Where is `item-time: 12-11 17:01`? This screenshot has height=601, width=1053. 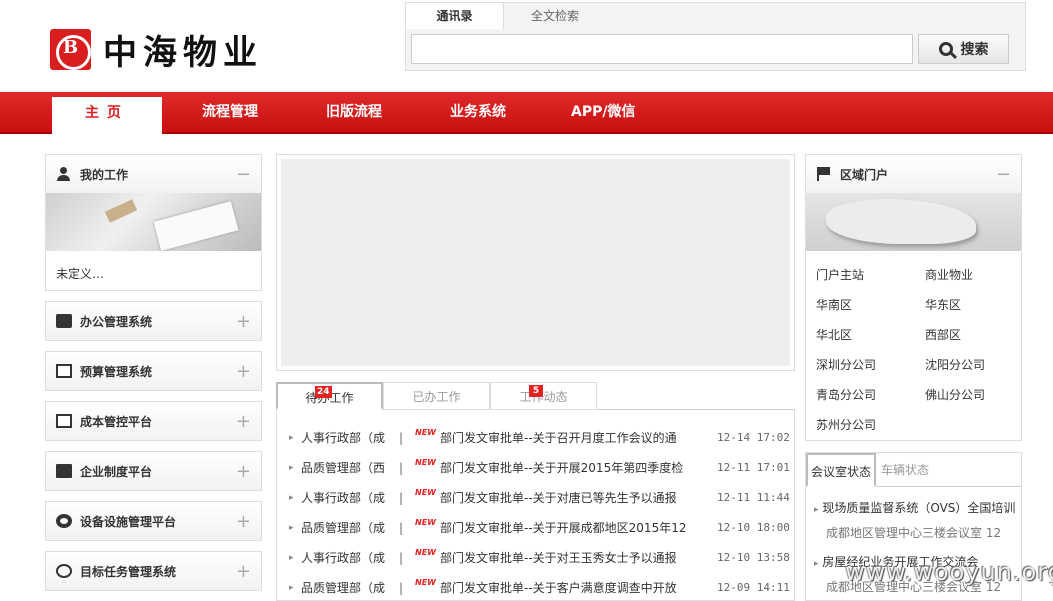
item-time: 12-11 17:01 is located at coordinates (753, 467).